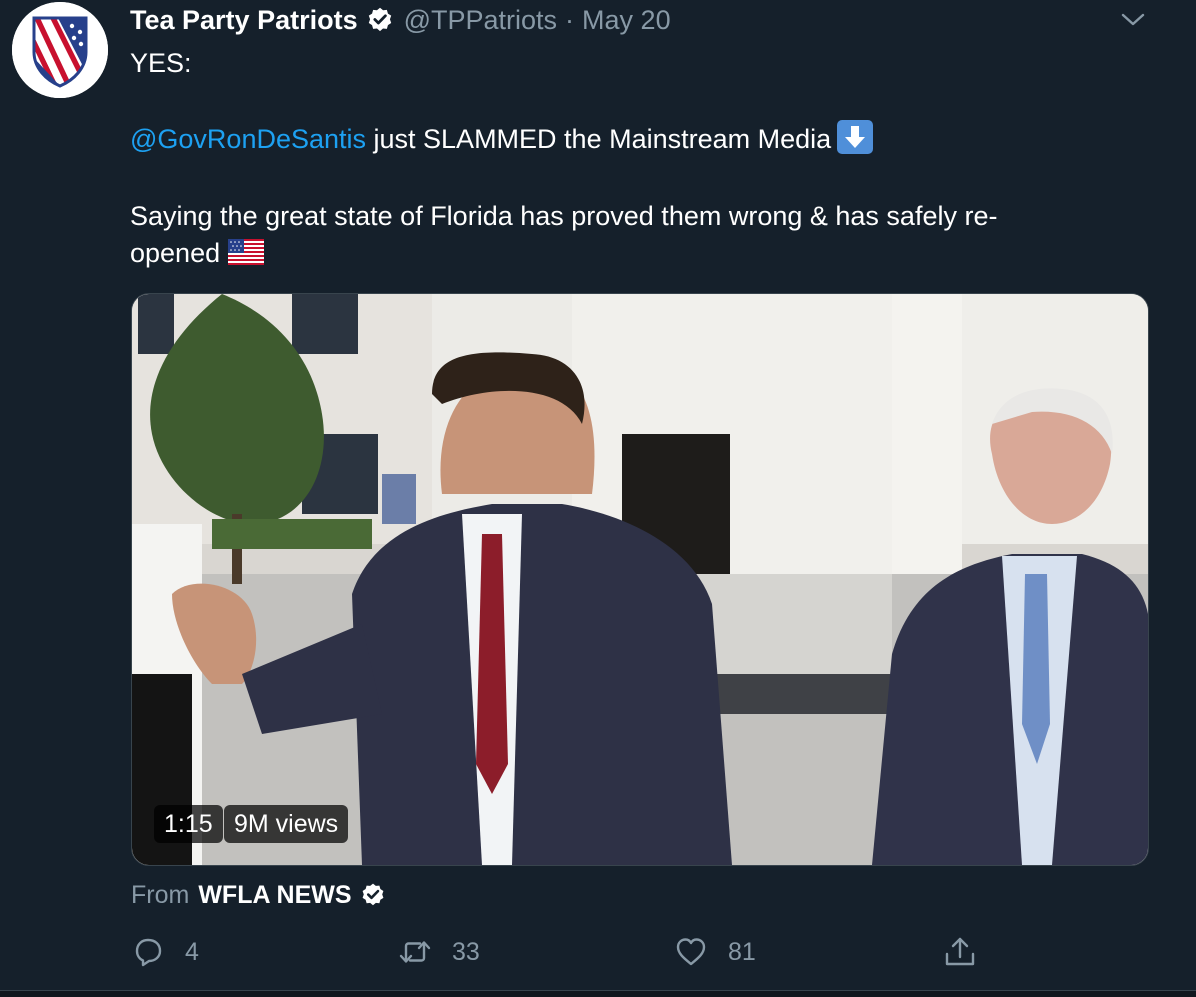 Image resolution: width=1196 pixels, height=997 pixels. I want to click on from-label: From, so click(160, 894).